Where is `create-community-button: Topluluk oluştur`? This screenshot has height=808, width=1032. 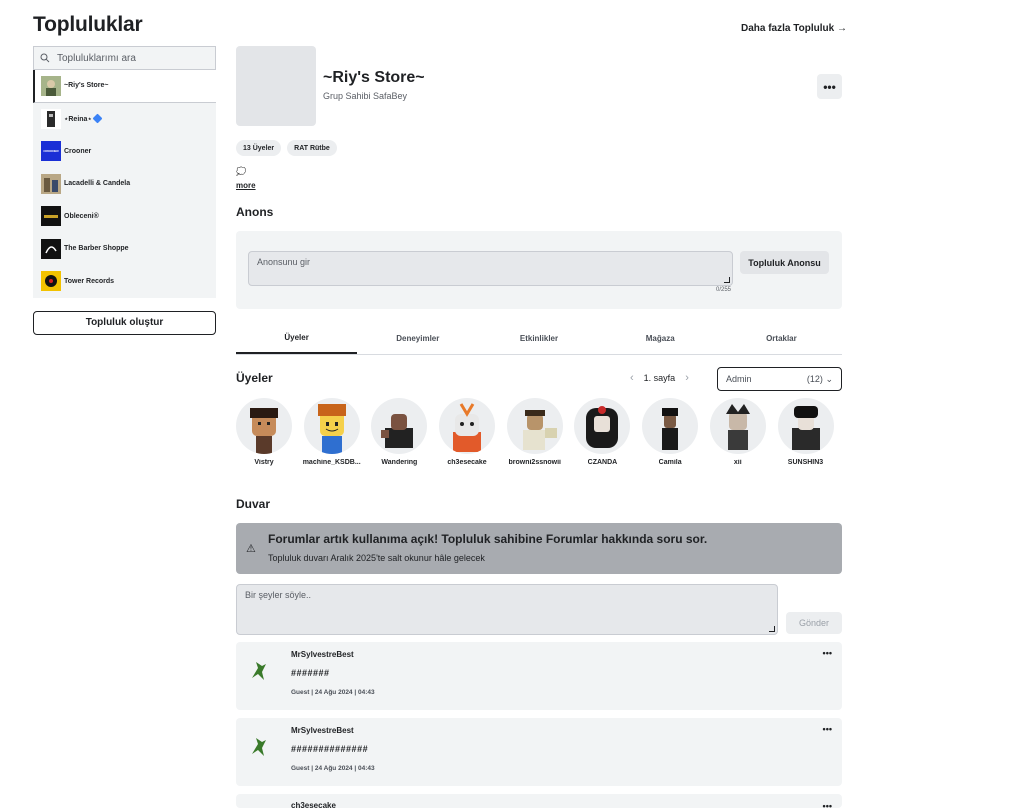 create-community-button: Topluluk oluştur is located at coordinates (124, 322).